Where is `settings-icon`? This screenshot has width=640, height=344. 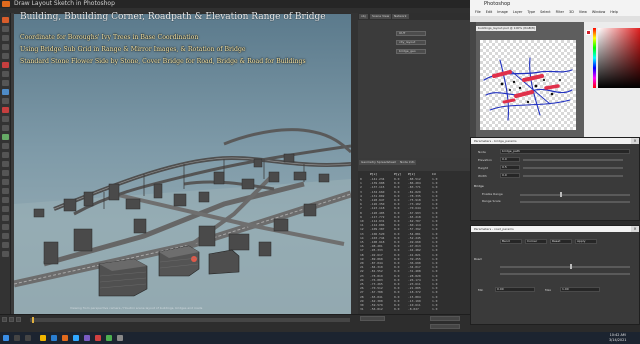
settings-icon is located at coordinates (120, 338).